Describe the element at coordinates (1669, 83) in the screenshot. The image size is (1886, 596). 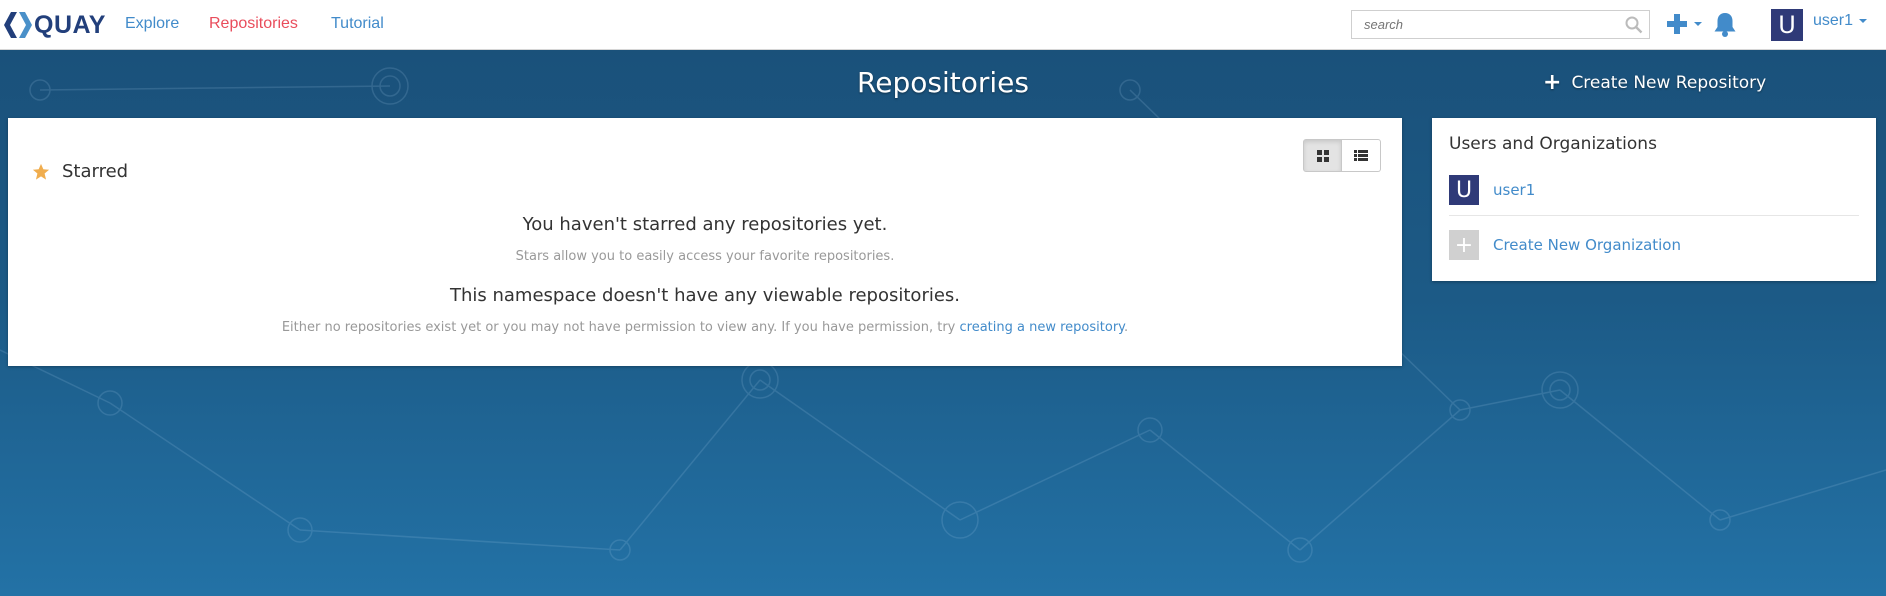
I see `create-repository-label: Create New Repository` at that location.